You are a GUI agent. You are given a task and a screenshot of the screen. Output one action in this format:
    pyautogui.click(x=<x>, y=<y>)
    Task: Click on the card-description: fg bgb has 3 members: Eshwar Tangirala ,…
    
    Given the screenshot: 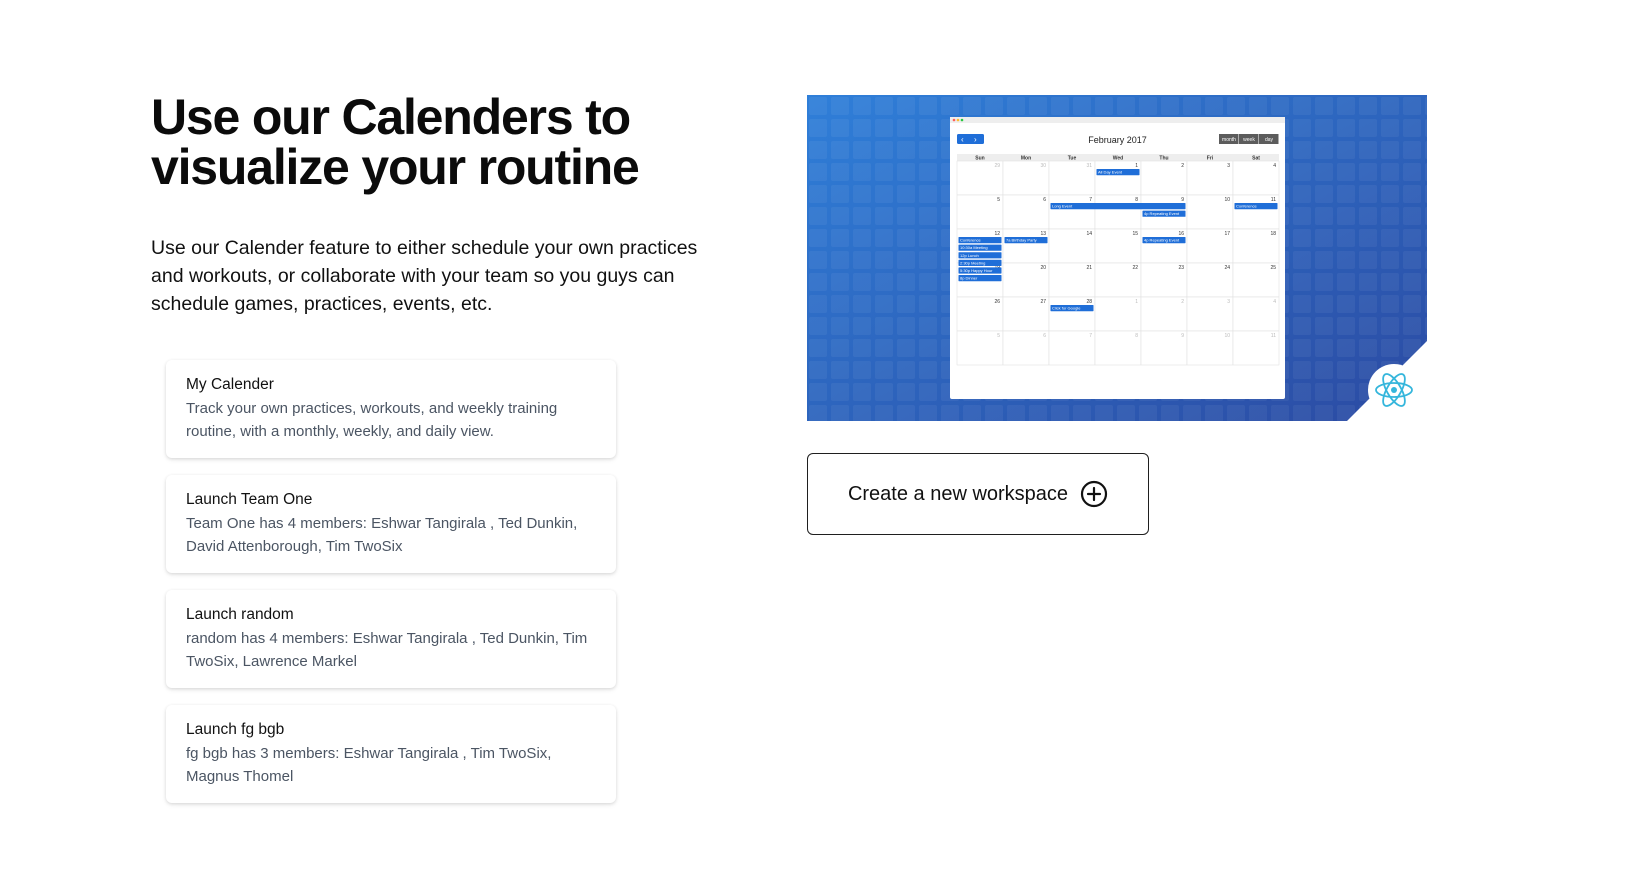 What is the action you would take?
    pyautogui.click(x=369, y=765)
    